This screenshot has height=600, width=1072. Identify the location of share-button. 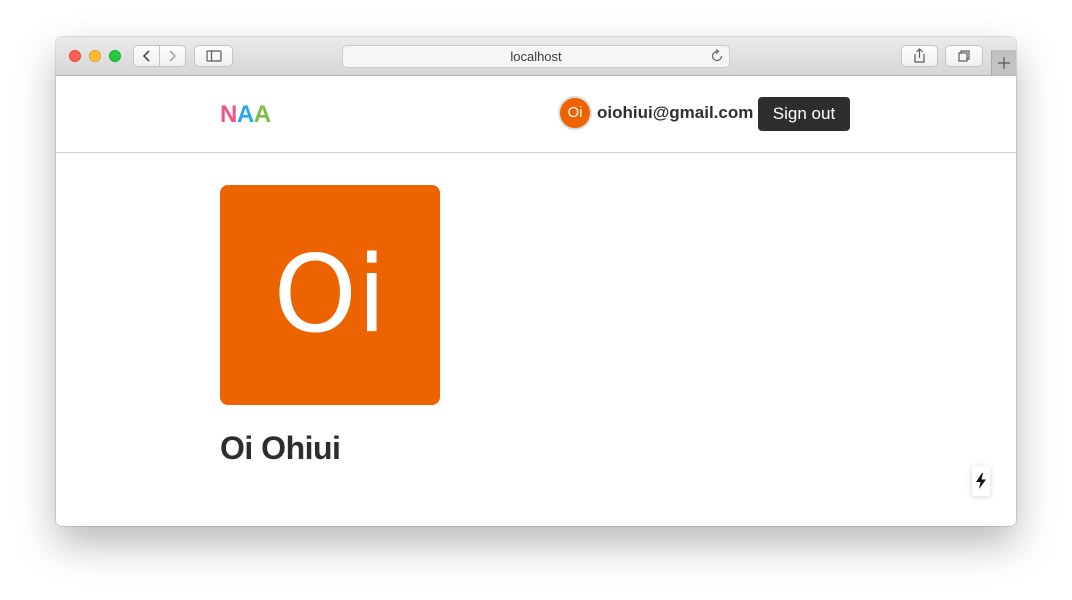
(919, 56).